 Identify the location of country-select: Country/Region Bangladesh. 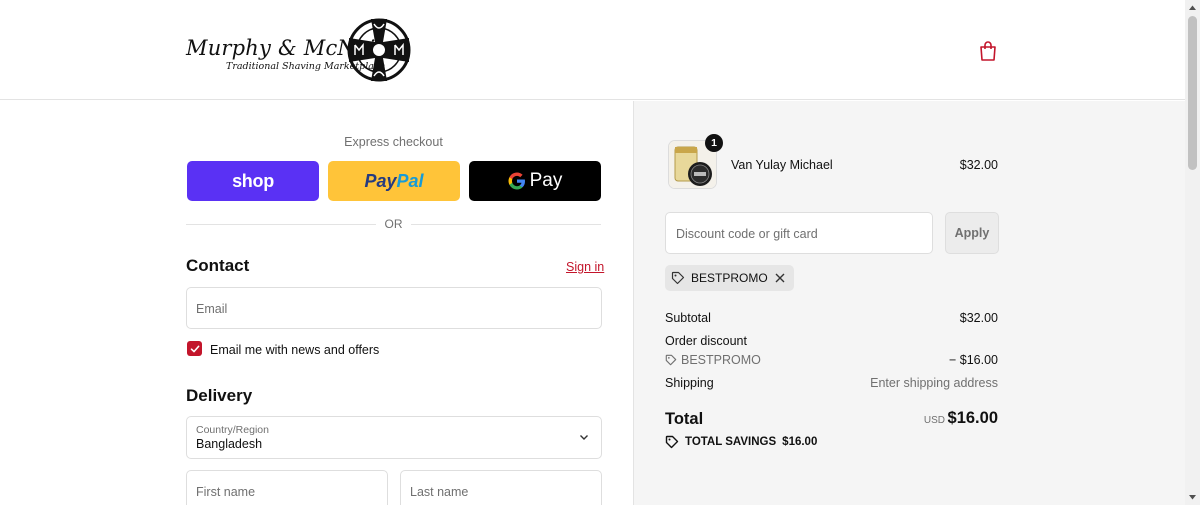
(394, 437).